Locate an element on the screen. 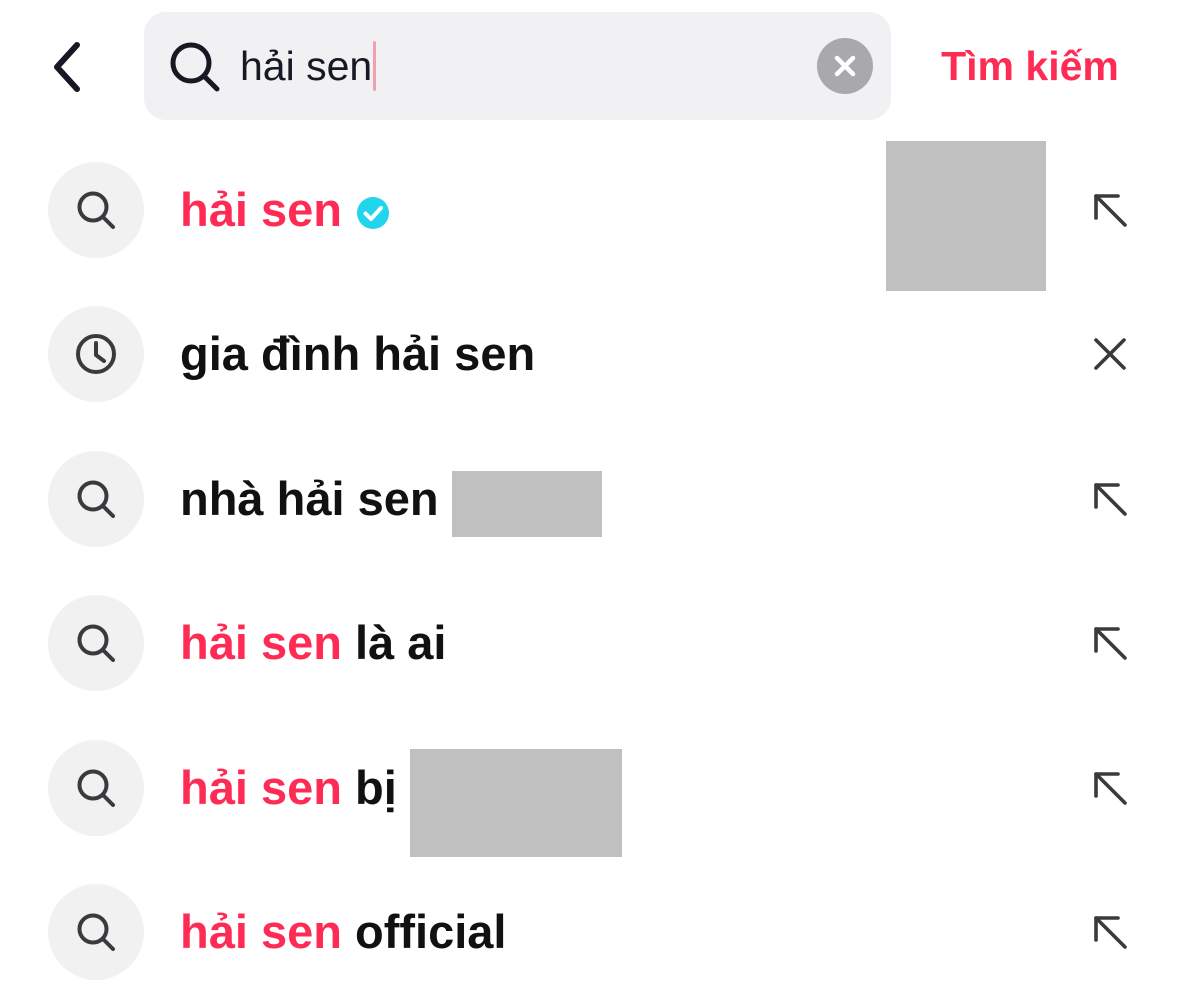 The width and height of the screenshot is (1179, 992). search-field: hải sen is located at coordinates (517, 66).